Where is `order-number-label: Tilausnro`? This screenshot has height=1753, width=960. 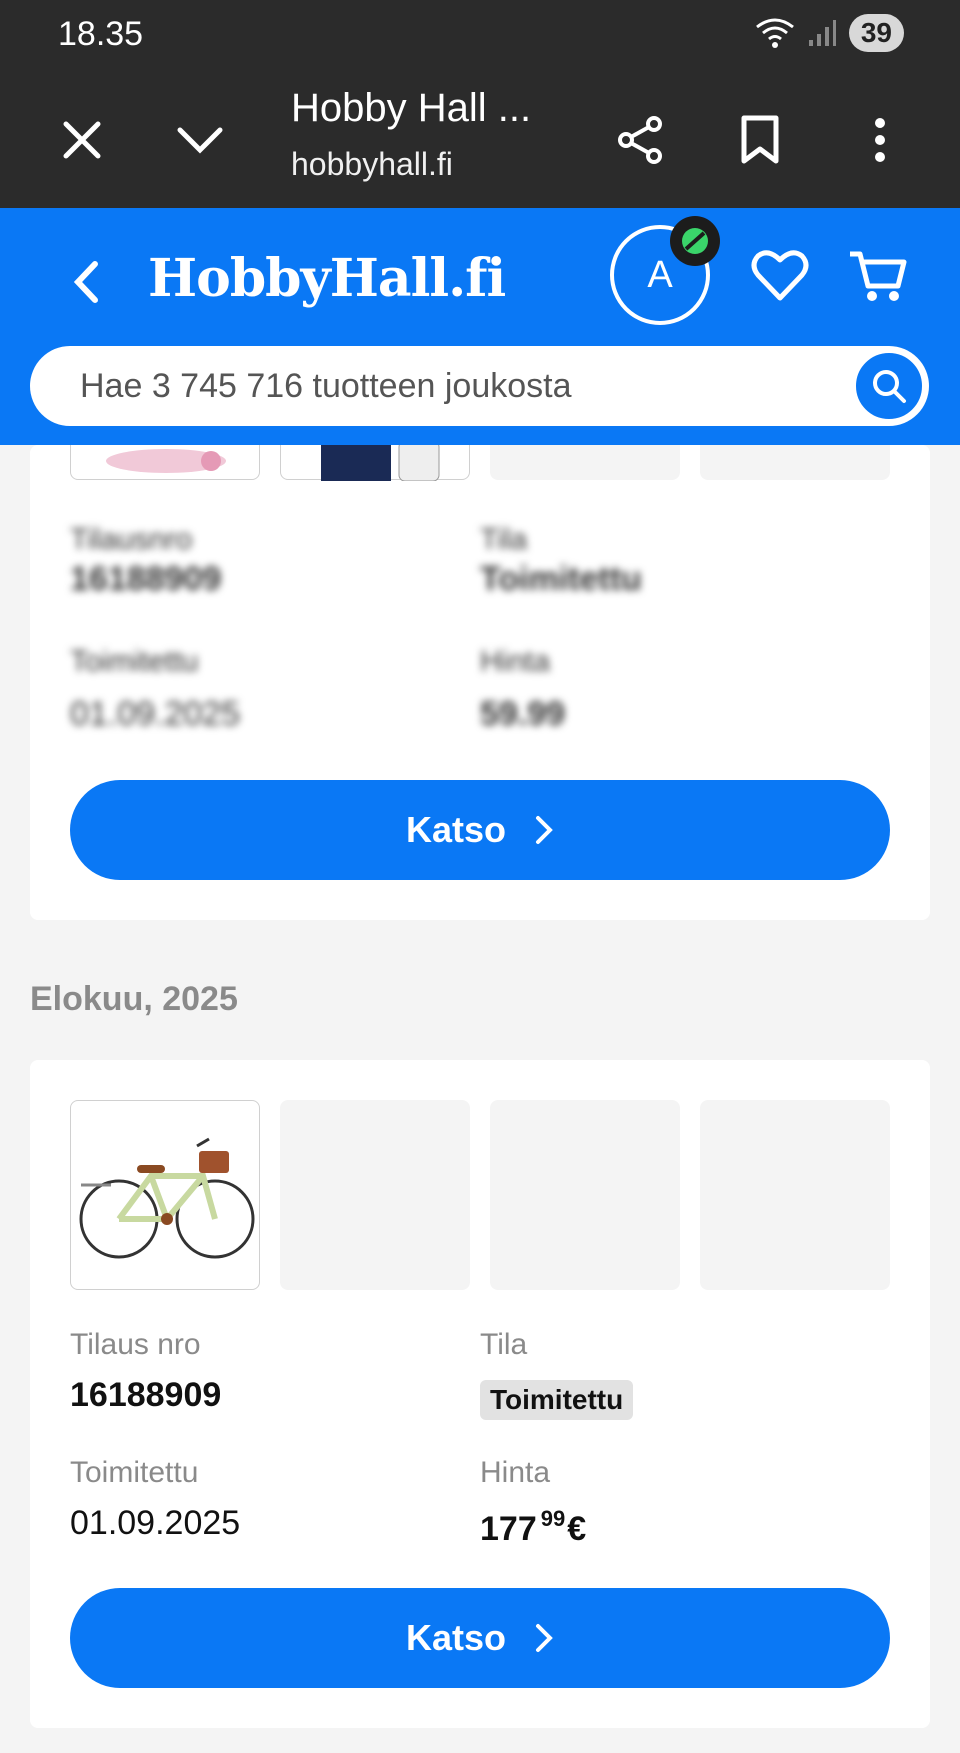
order-number-label: Tilausnro is located at coordinates (131, 539).